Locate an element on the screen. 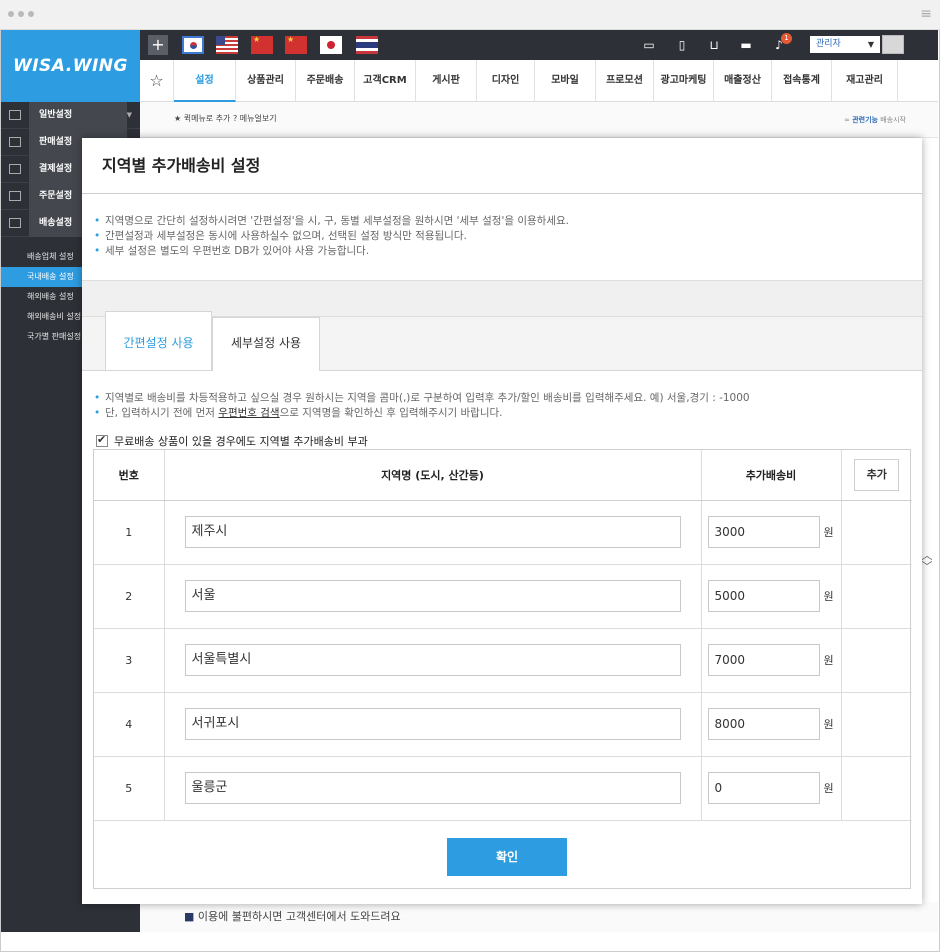 The height and width of the screenshot is (952, 940). logo: WISA.WING is located at coordinates (70, 66).